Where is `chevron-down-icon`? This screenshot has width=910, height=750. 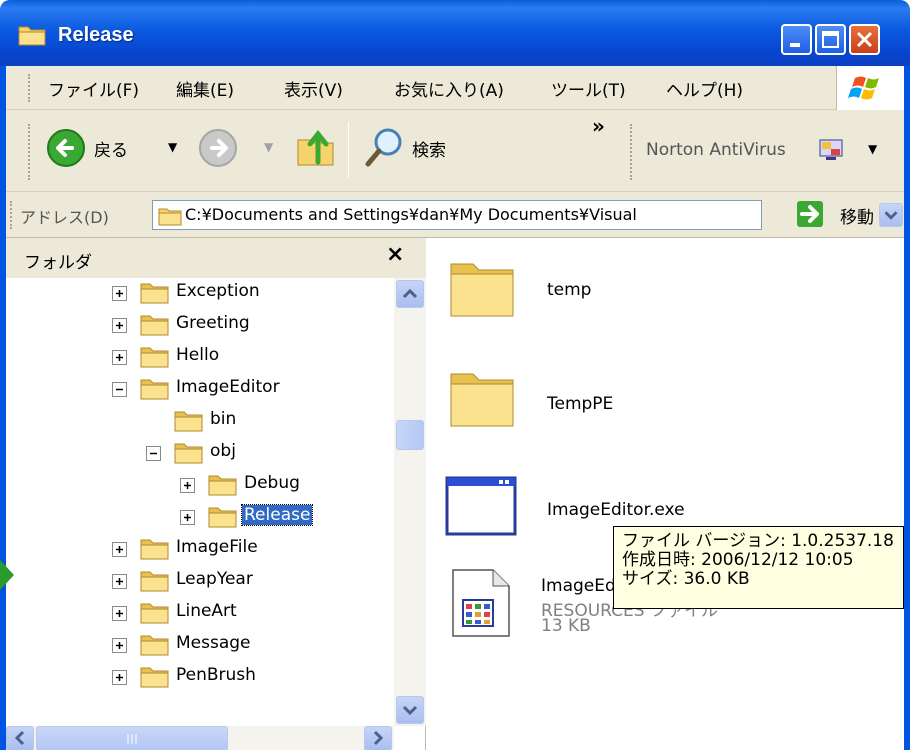 chevron-down-icon is located at coordinates (410, 710).